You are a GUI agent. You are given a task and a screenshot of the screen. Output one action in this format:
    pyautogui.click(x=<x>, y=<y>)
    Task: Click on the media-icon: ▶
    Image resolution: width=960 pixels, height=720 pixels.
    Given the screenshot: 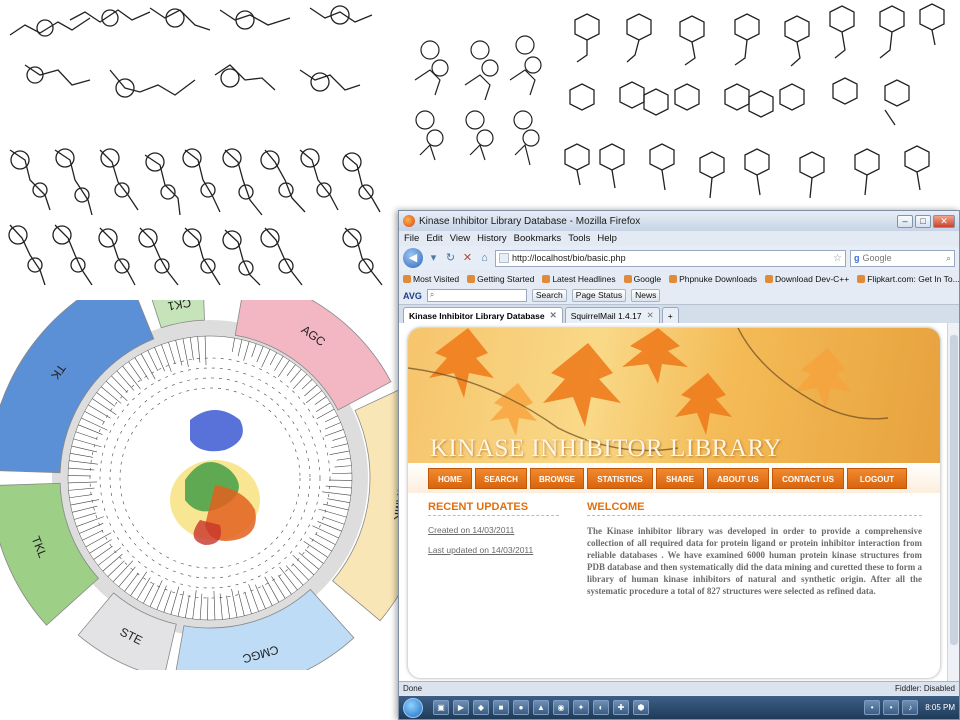 What is the action you would take?
    pyautogui.click(x=461, y=707)
    